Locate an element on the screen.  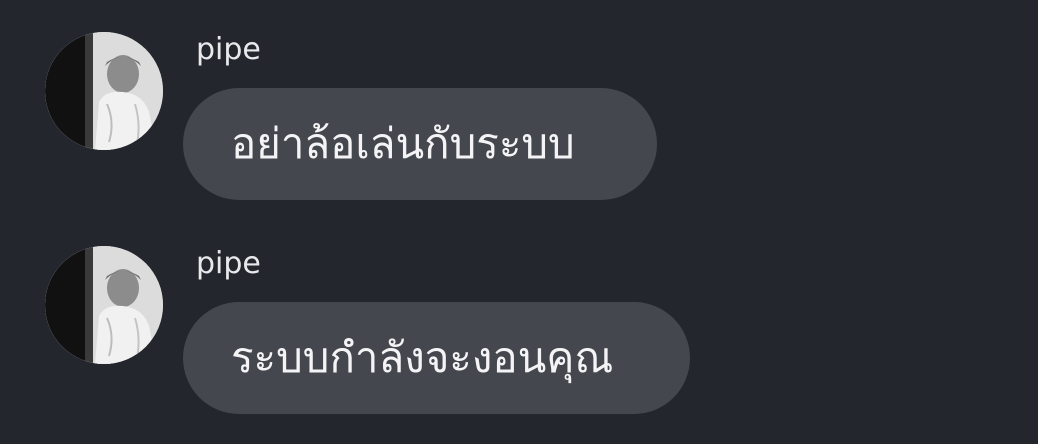
message-bubble: ระบบกำลังจะงอนคุณ is located at coordinates (436, 358).